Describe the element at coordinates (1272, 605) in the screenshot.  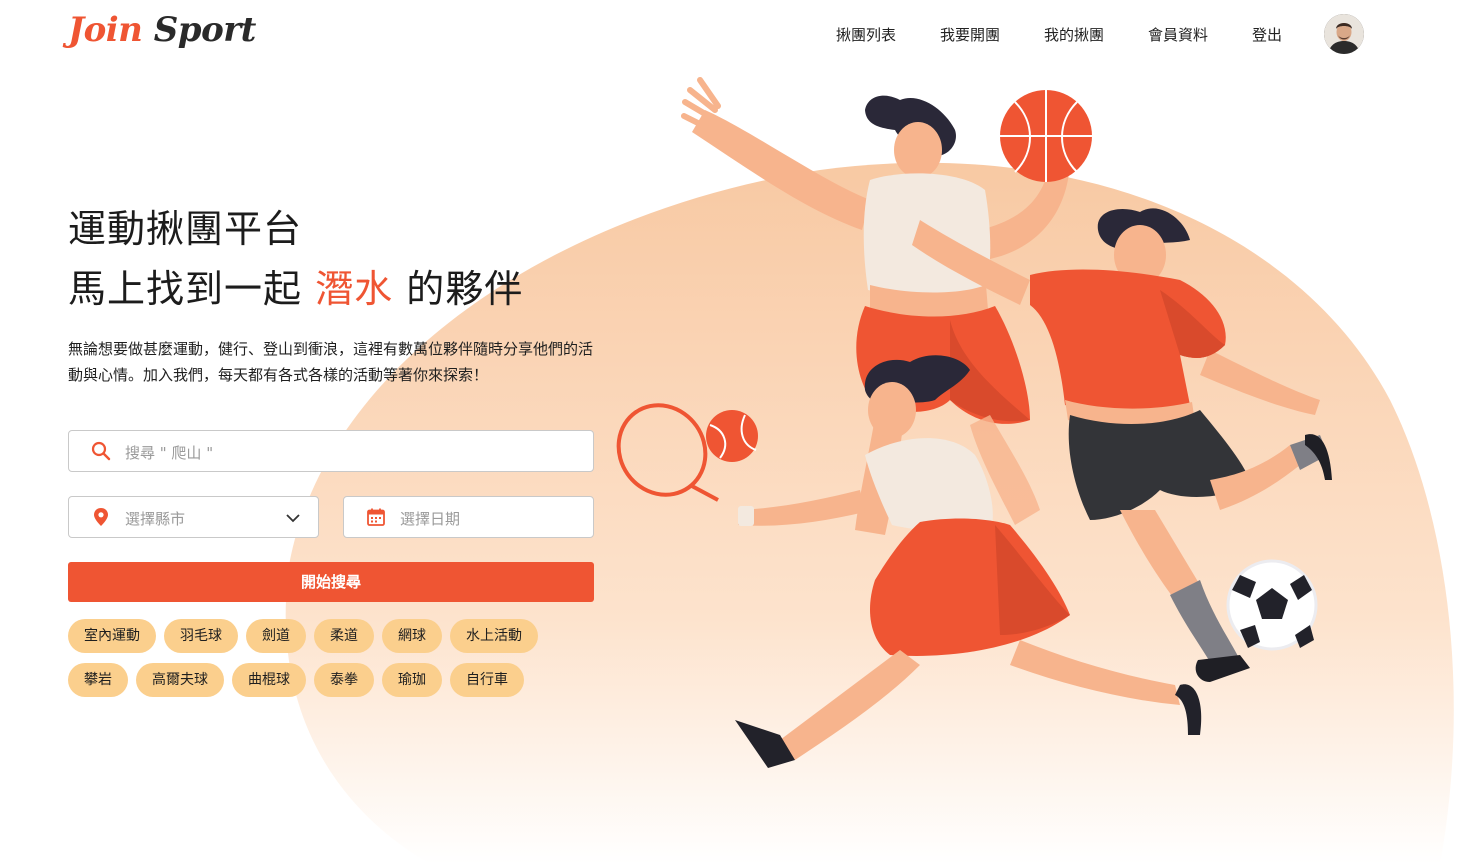
I see `soccer-ball-icon` at that location.